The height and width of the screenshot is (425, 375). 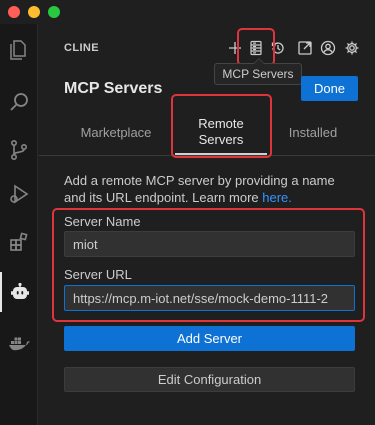 I want to click on tab-remote-servers-label: Remote Servers, so click(x=221, y=131).